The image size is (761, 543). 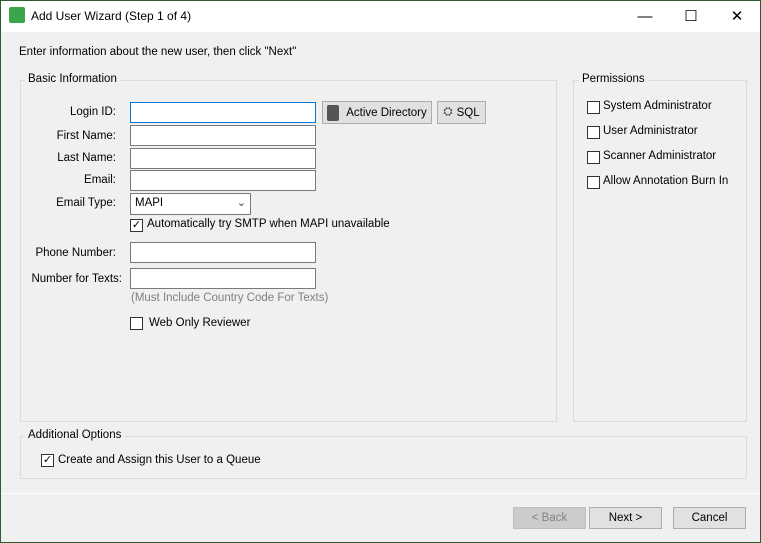 What do you see at coordinates (223, 278) in the screenshot?
I see `texts-input` at bounding box center [223, 278].